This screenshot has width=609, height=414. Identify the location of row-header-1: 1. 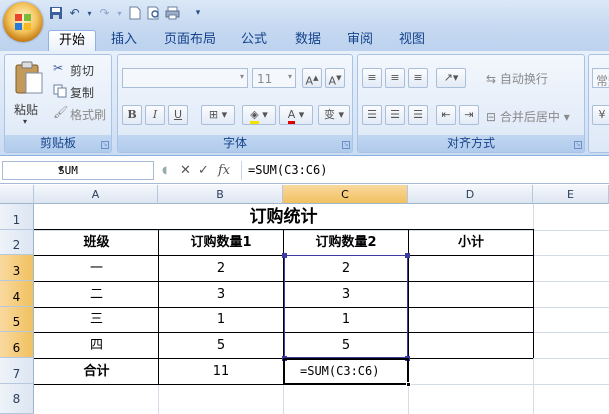
(17, 217).